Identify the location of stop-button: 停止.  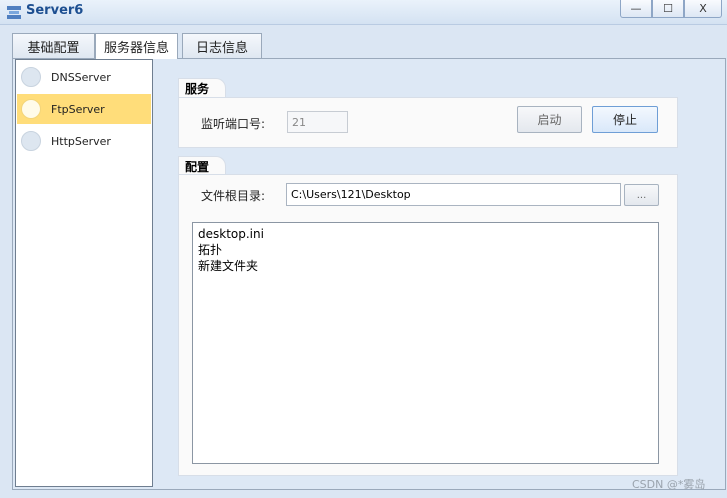
(625, 119).